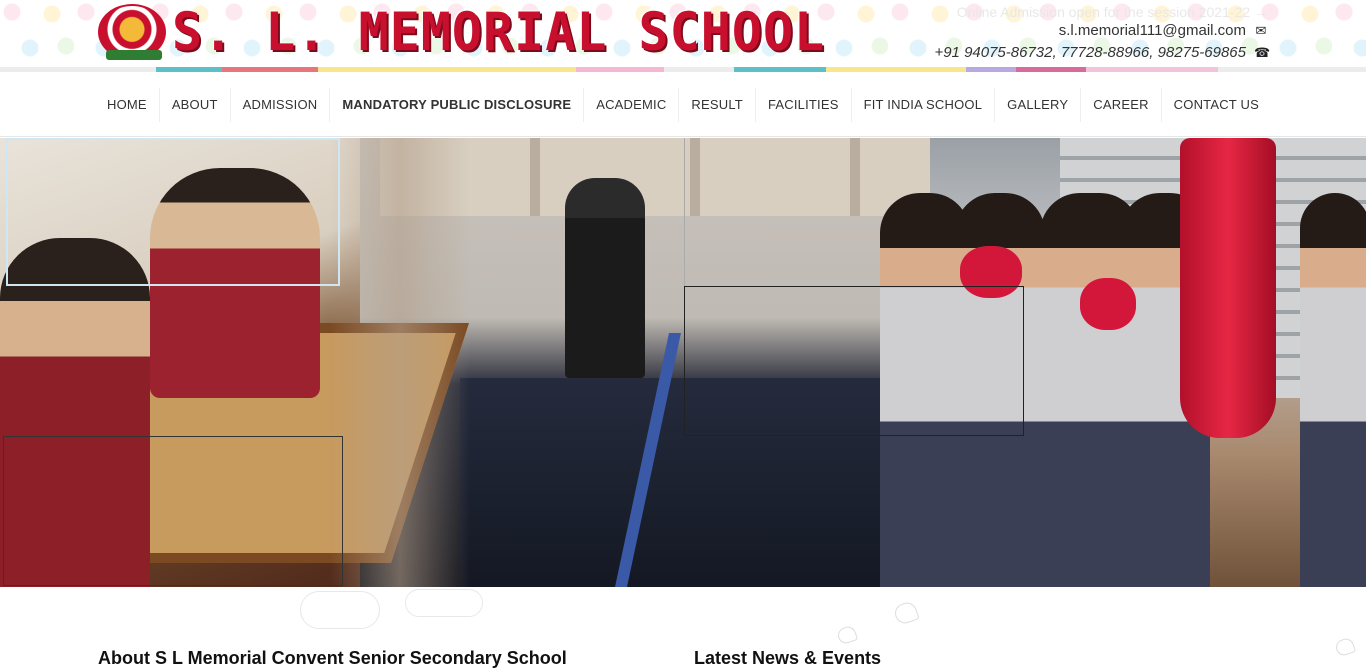  What do you see at coordinates (134, 55) in the screenshot?
I see `crest-ribbon` at bounding box center [134, 55].